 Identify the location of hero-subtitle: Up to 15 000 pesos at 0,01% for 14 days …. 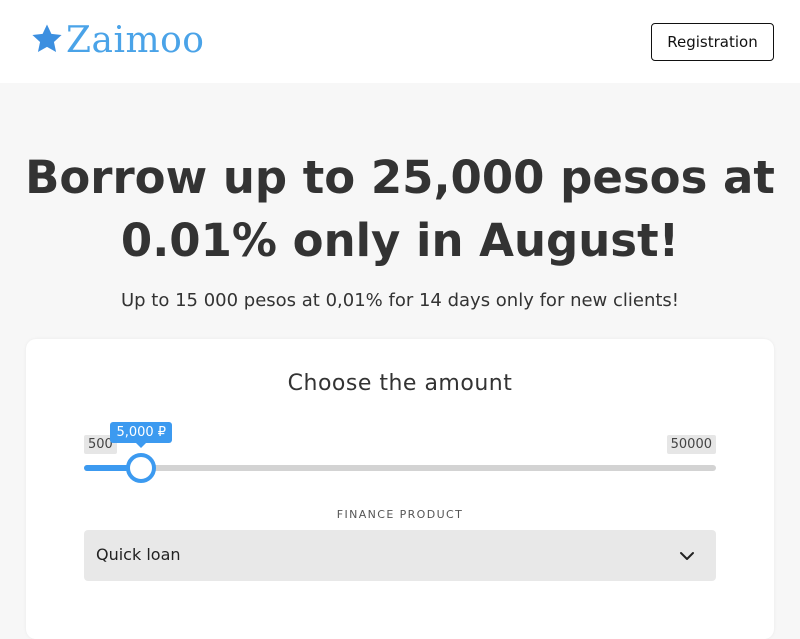
(400, 300).